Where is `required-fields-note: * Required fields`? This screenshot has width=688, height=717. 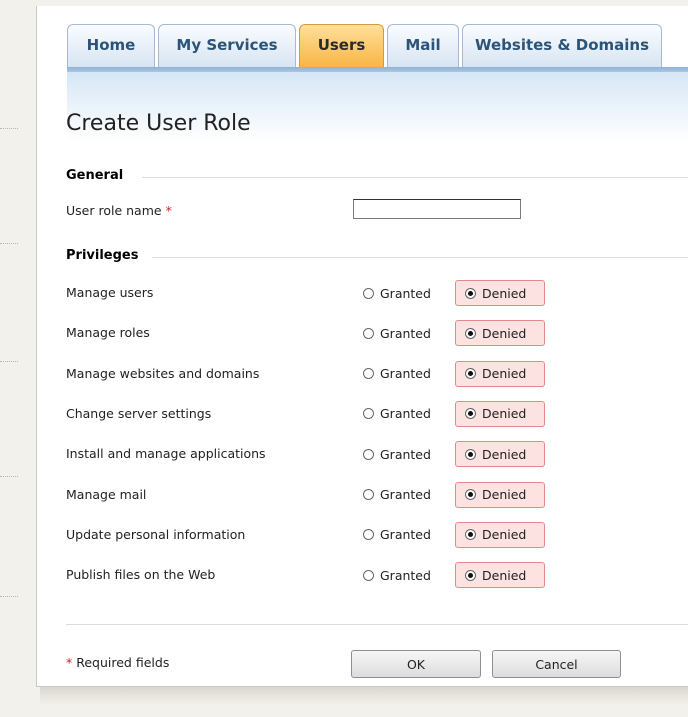 required-fields-note: * Required fields is located at coordinates (117, 662).